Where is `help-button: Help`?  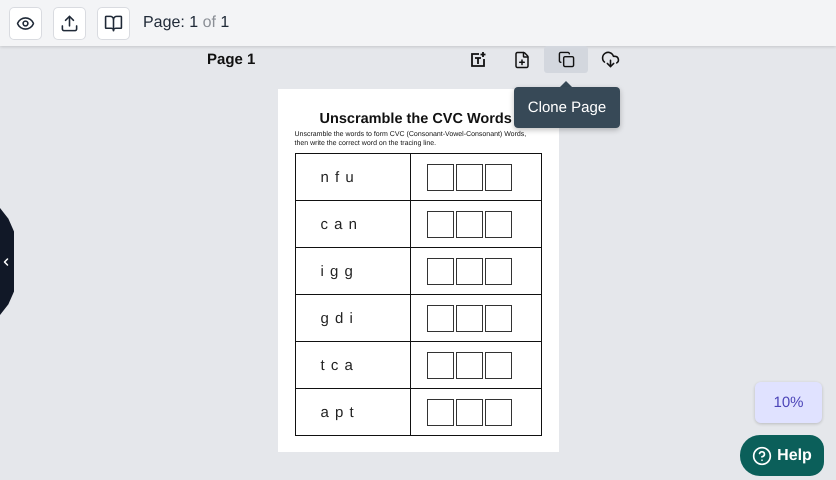
help-button: Help is located at coordinates (782, 455).